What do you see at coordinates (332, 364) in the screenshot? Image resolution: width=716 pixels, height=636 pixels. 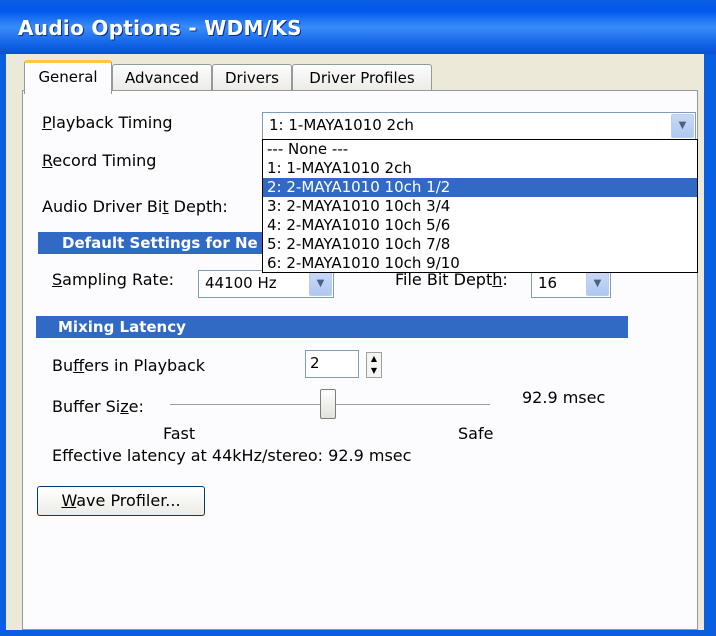 I see `buffers-in-playback-input: 2` at bounding box center [332, 364].